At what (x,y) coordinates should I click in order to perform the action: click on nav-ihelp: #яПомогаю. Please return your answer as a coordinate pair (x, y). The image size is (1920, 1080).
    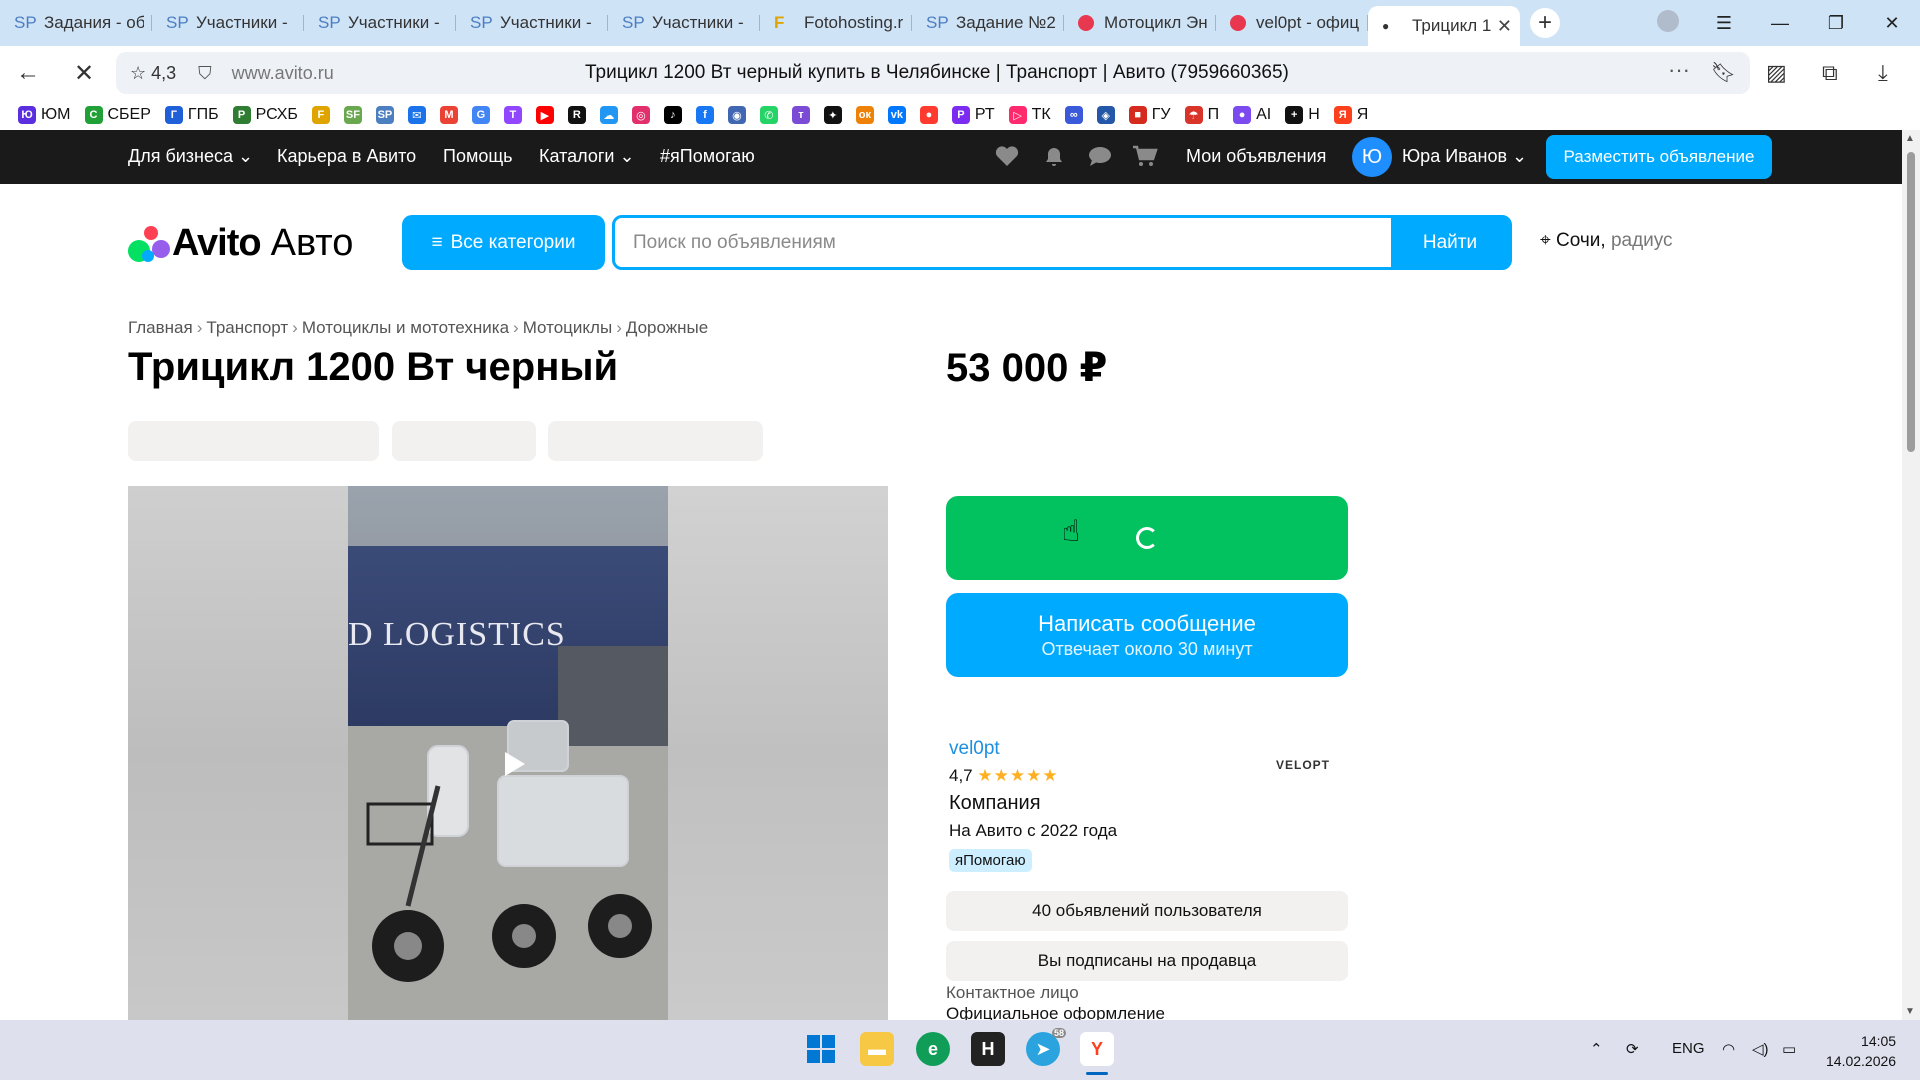
    Looking at the image, I should click on (707, 156).